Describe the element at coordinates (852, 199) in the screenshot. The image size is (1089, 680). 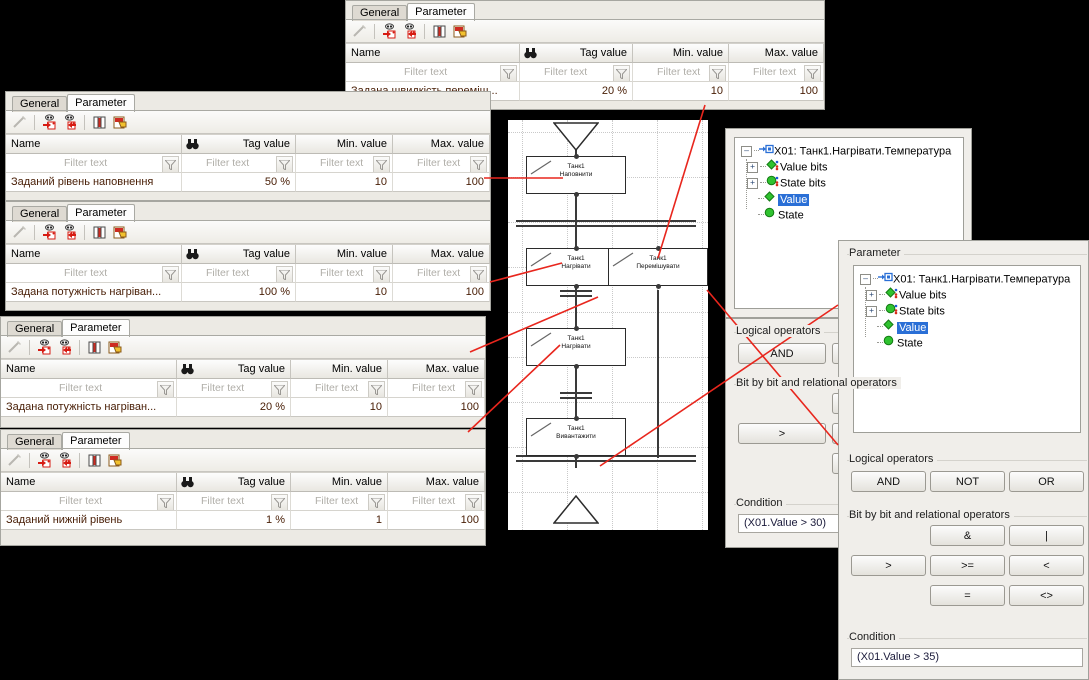
I see `tree-back-node-value: Value` at that location.